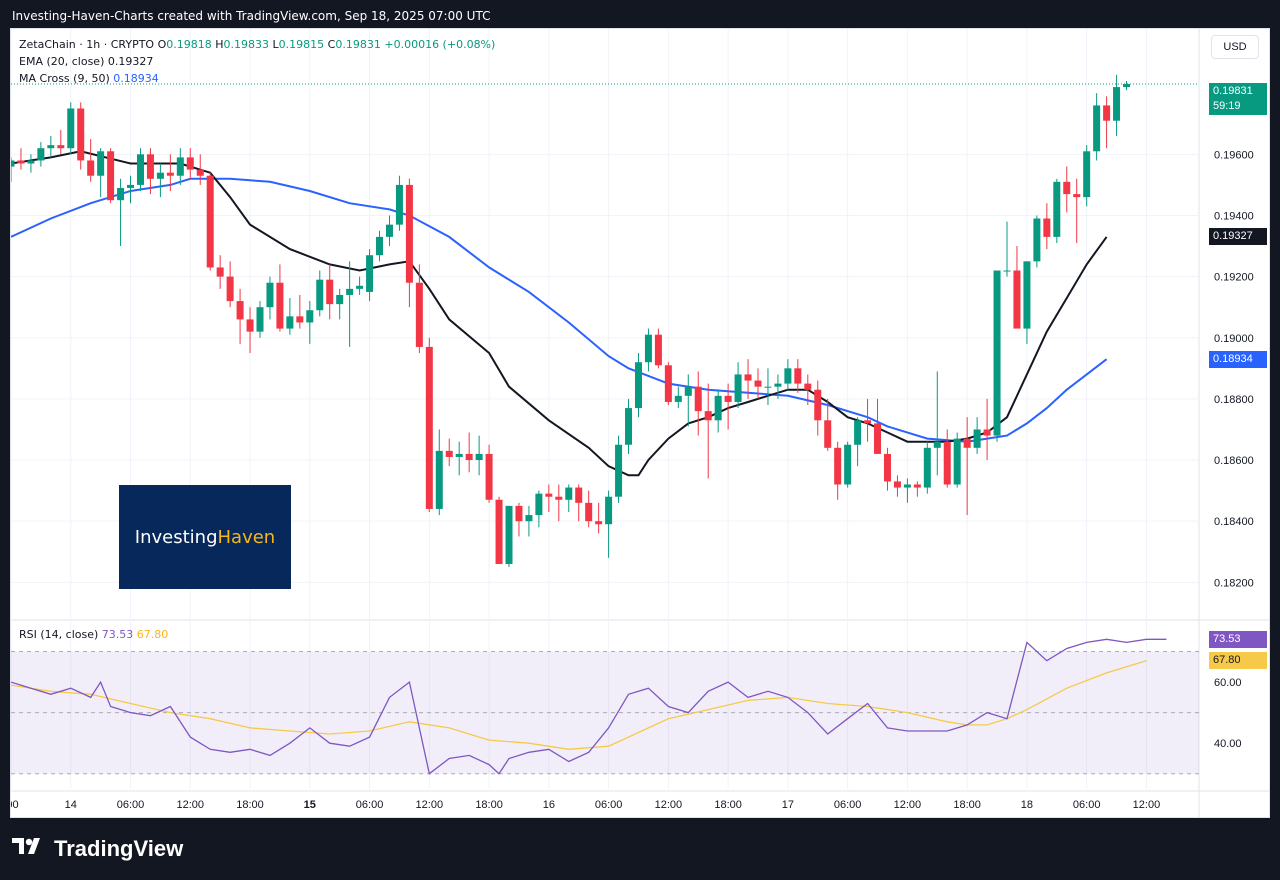 This screenshot has height=880, width=1280. Describe the element at coordinates (86, 61) in the screenshot. I see `legend-ema: EMA (20, close) 0.19327` at that location.